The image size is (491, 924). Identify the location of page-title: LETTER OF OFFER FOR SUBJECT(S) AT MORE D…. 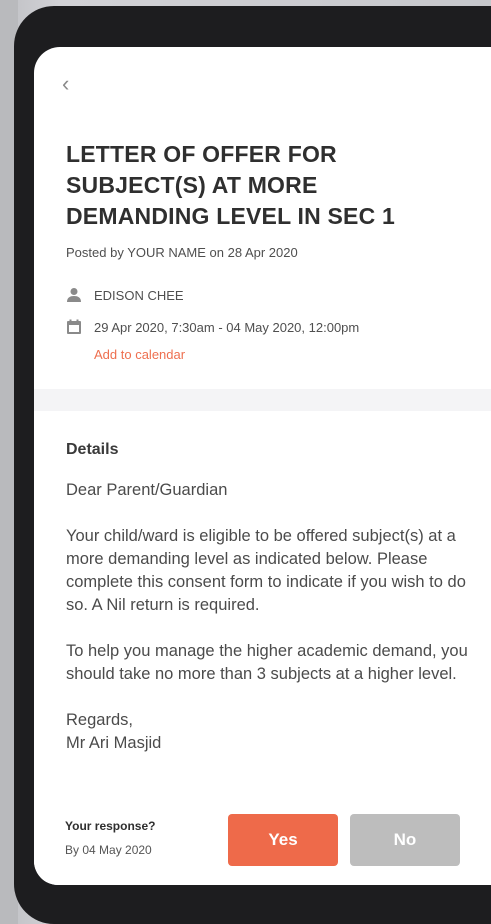
(230, 185).